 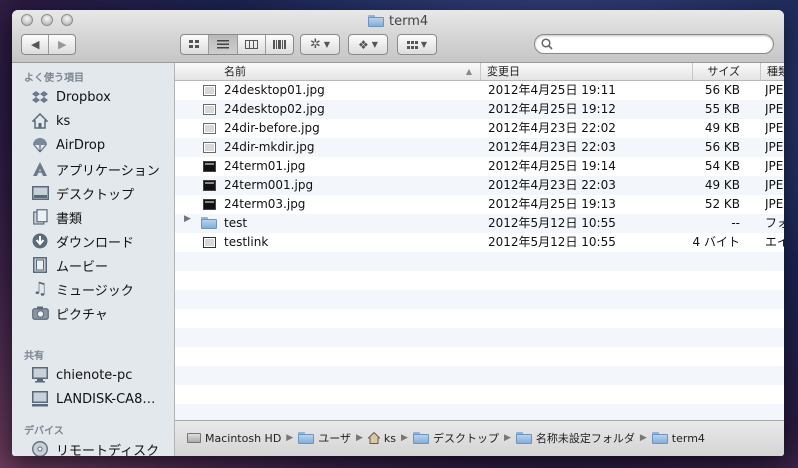 I want to click on chevron-down-icon: ▼, so click(x=327, y=44).